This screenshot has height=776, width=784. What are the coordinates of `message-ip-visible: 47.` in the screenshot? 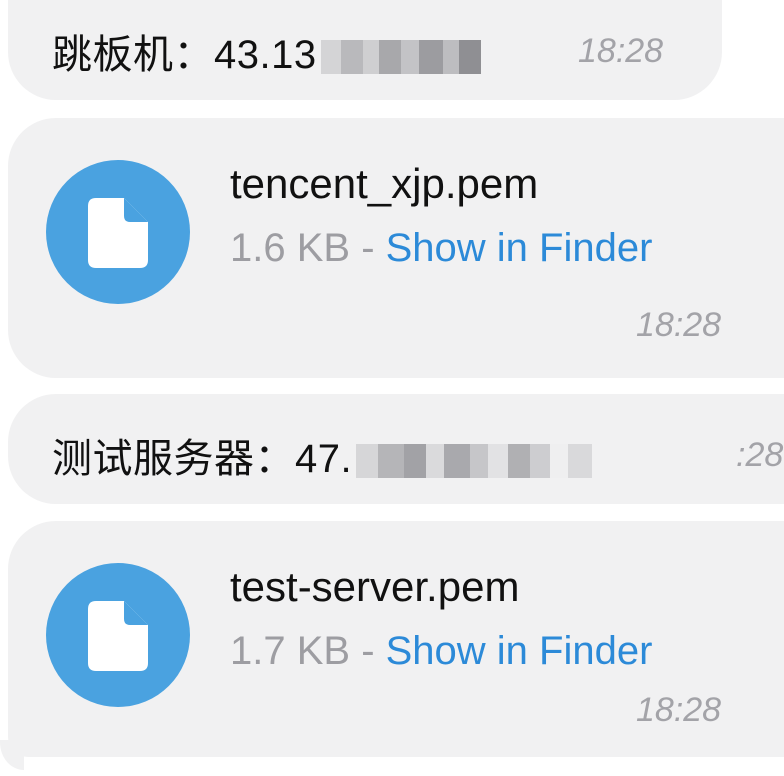 It's located at (324, 459).